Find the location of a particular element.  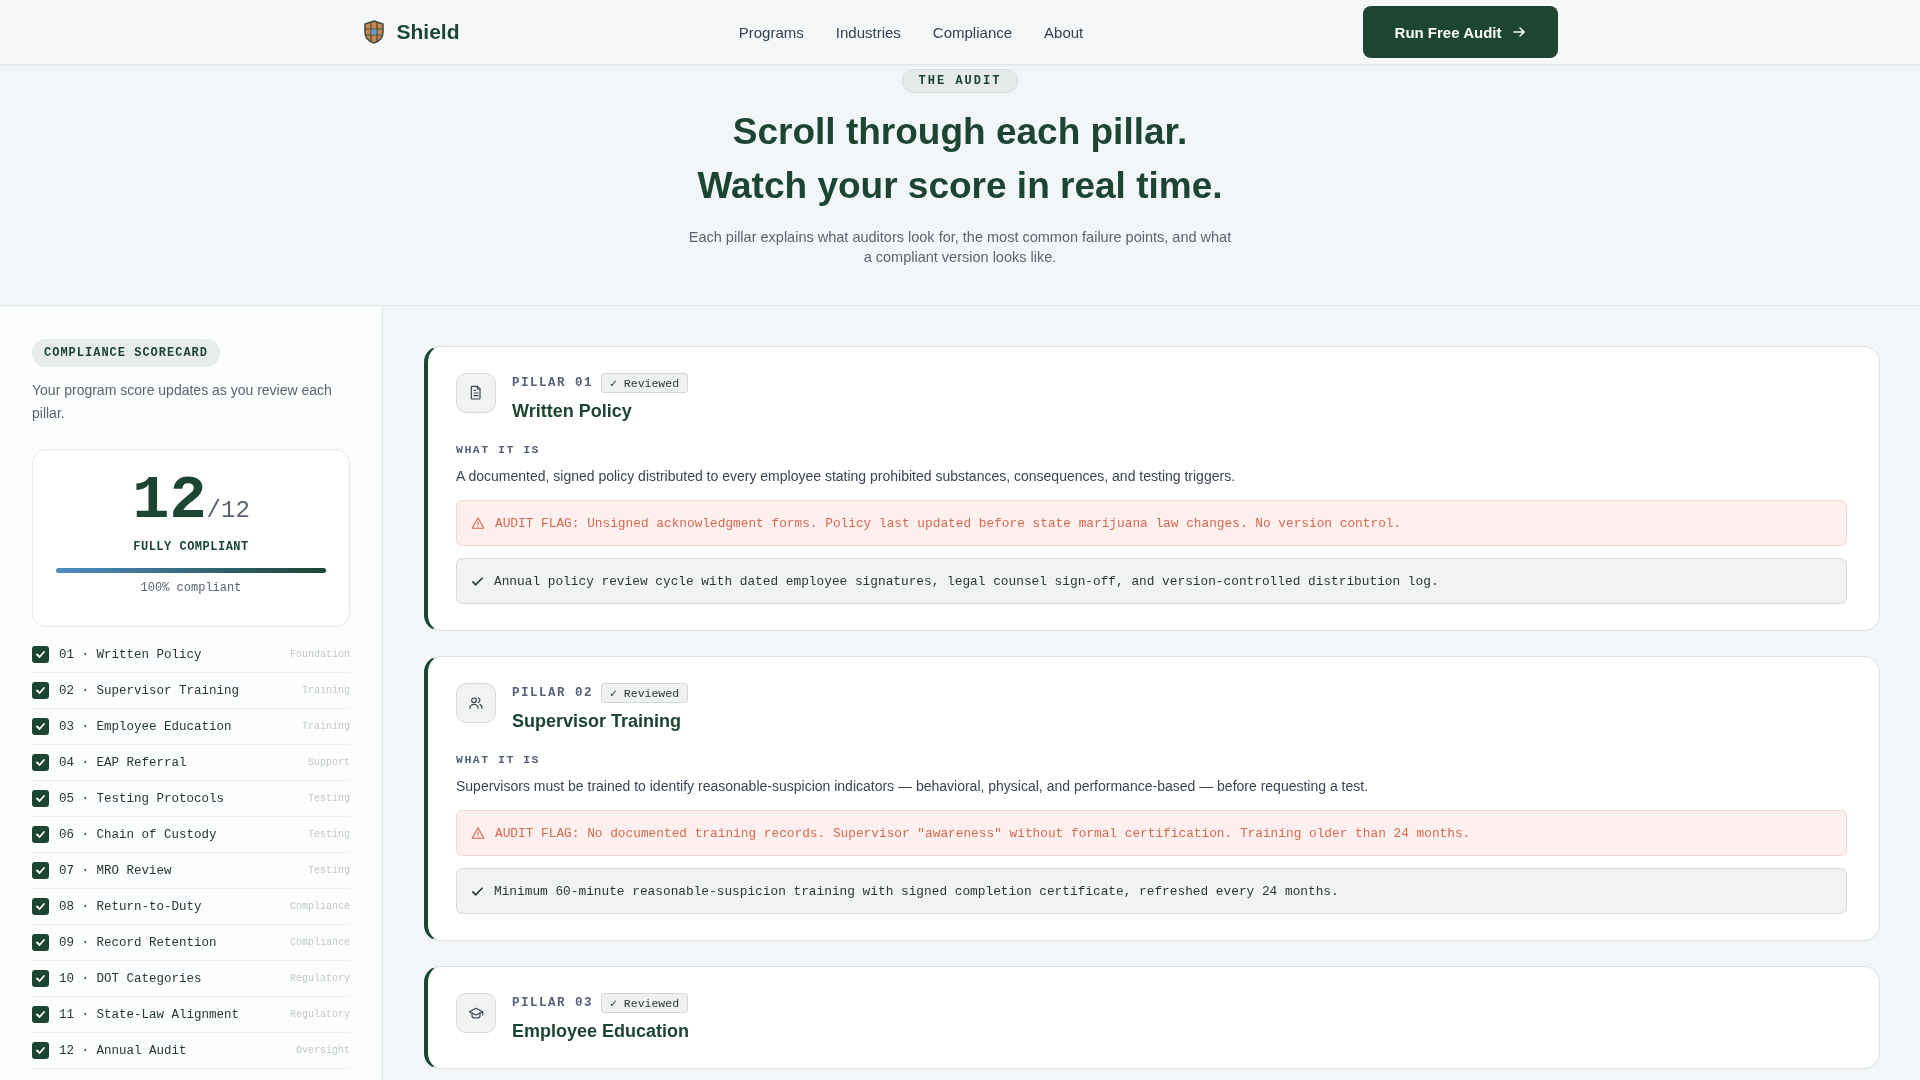

pillar-list-item: 10 · DOT Categories is located at coordinates (169, 978).